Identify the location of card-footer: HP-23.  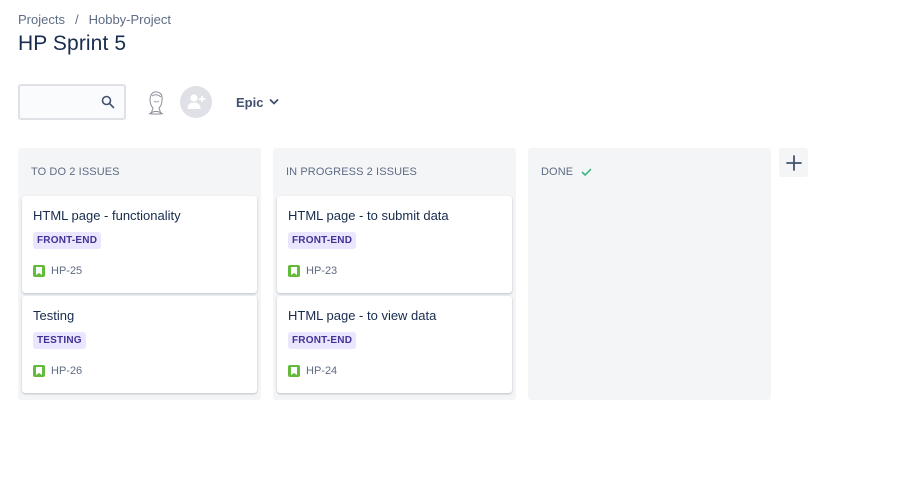
(312, 271).